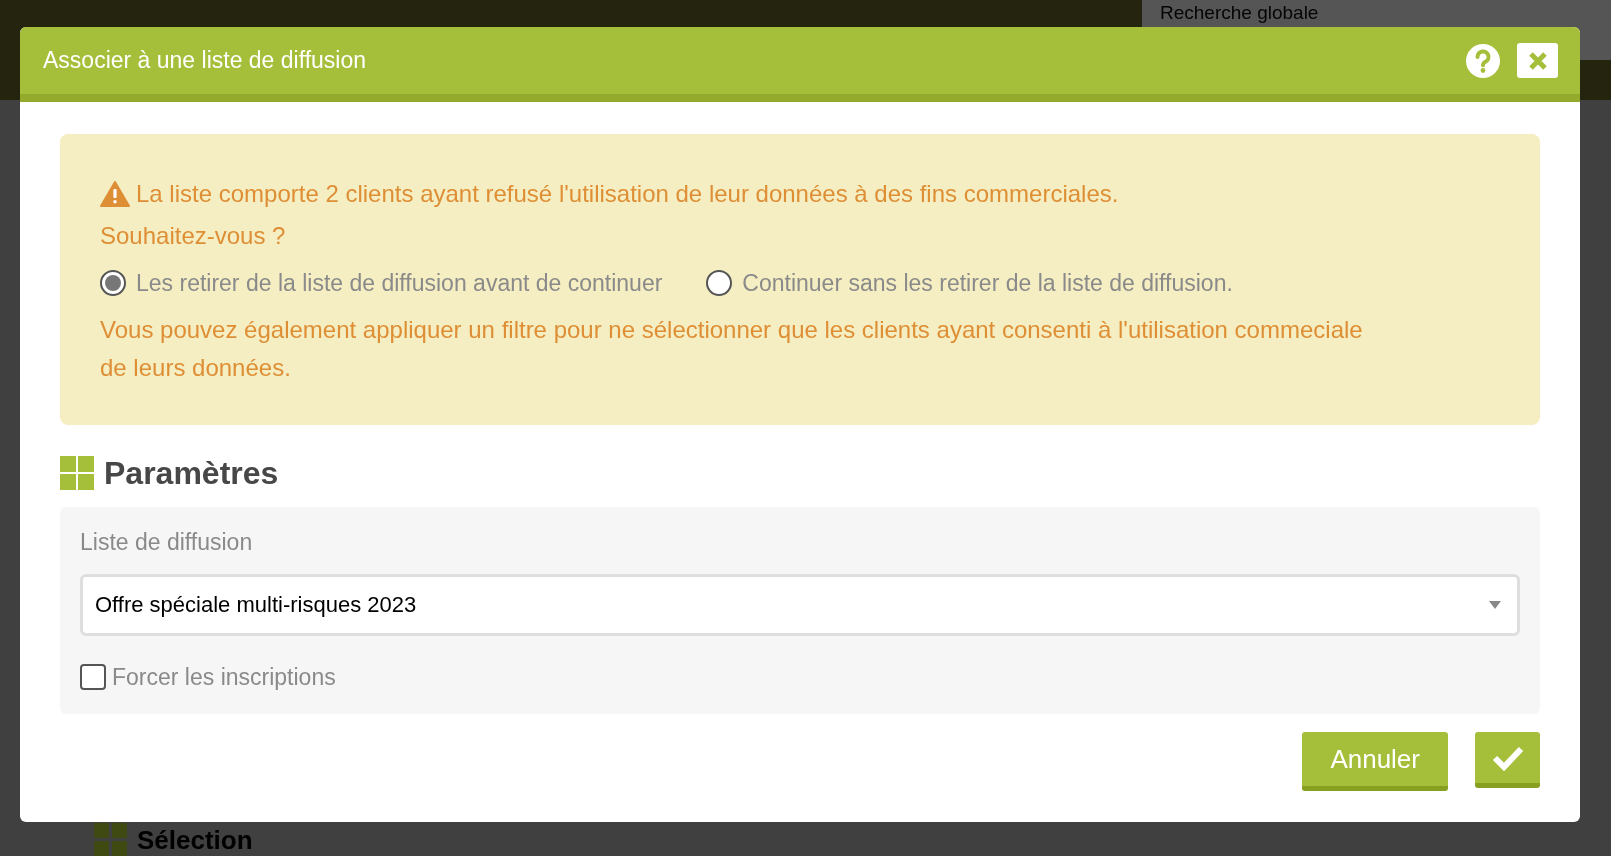 The width and height of the screenshot is (1611, 856). I want to click on note-text: Vous pouvez également appliquer un filtre pour ne sélectionner que les clients ayant consenti à l'utilisation commeciale de leurs données., so click(732, 348).